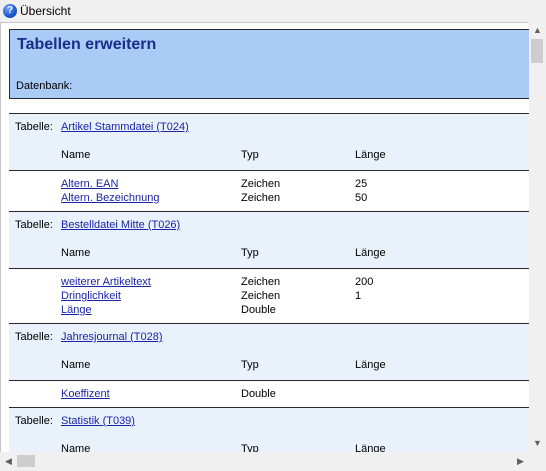 The width and height of the screenshot is (546, 471). Describe the element at coordinates (264, 461) in the screenshot. I see `horizontal-scrollbar: ◀ ▶` at that location.